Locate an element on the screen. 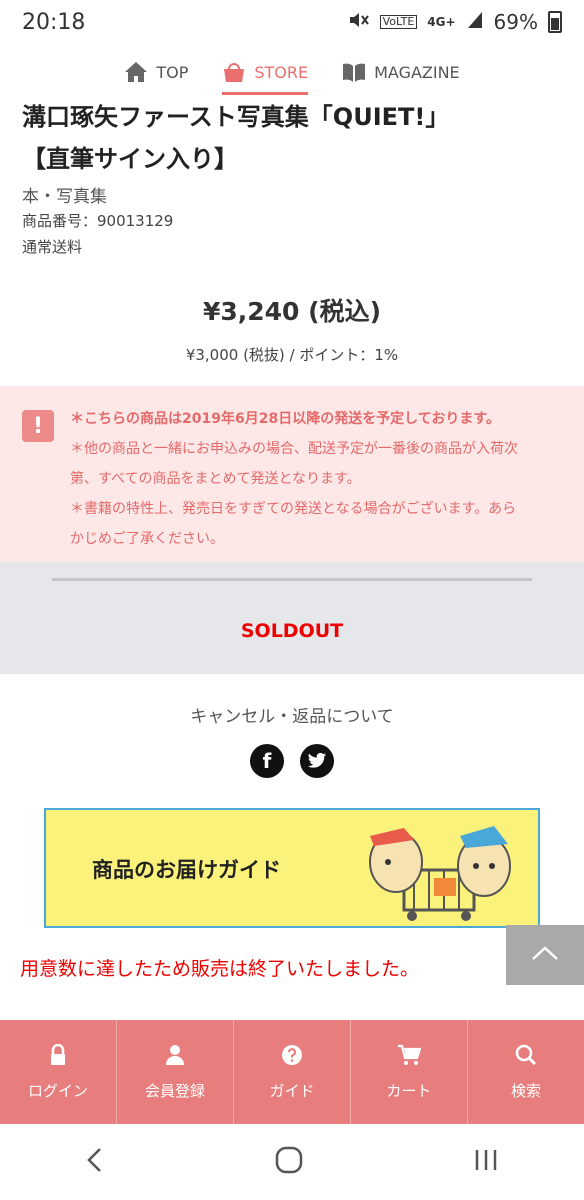 This screenshot has width=584, height=1200. notice-line: ＊こちらの商品は2019年6月28日以降の発送を予定しております。 is located at coordinates (285, 419).